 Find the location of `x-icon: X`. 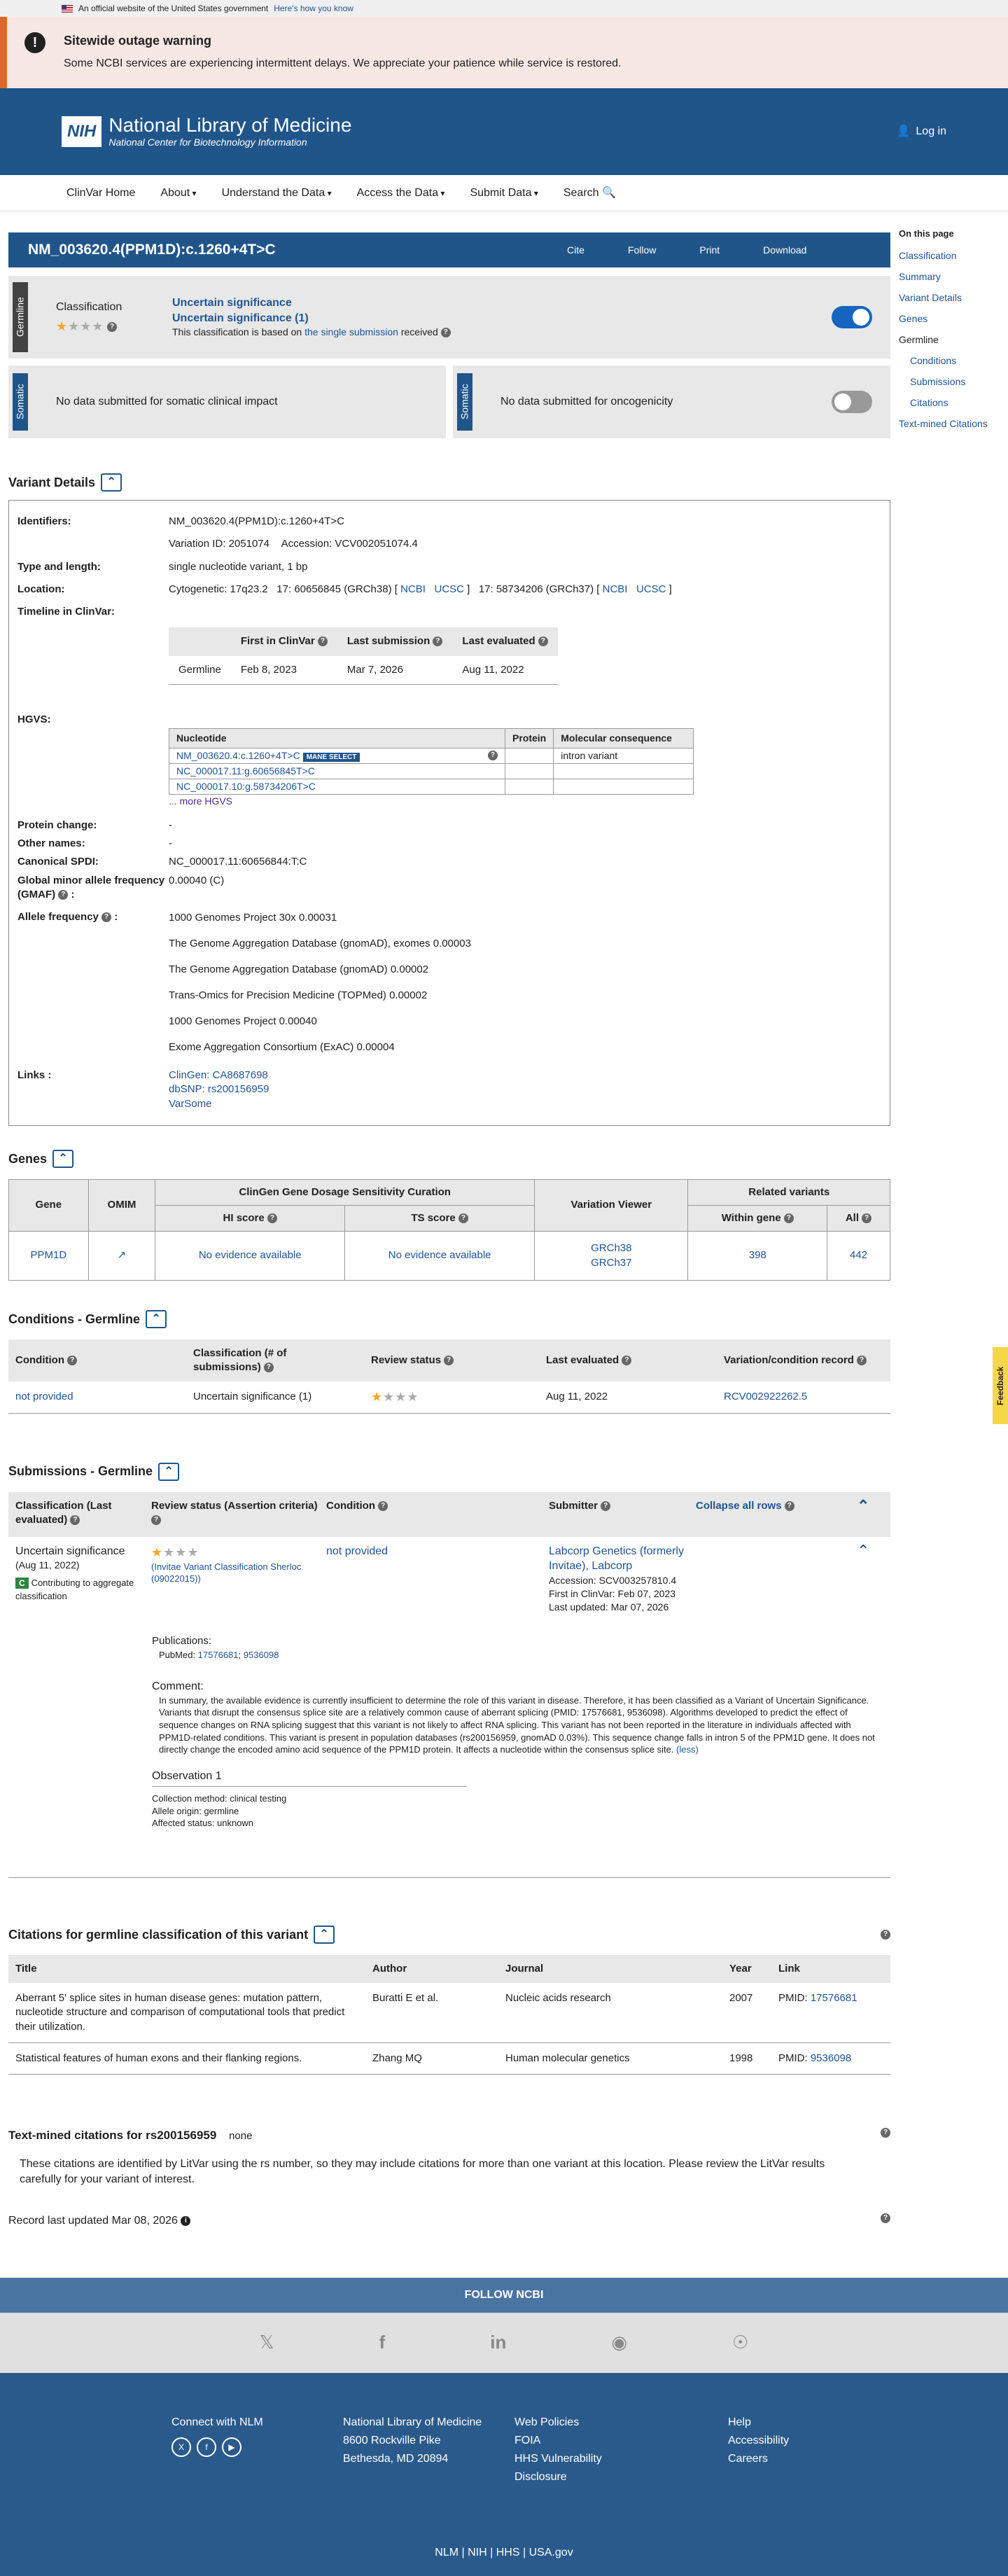

x-icon: X is located at coordinates (181, 2447).